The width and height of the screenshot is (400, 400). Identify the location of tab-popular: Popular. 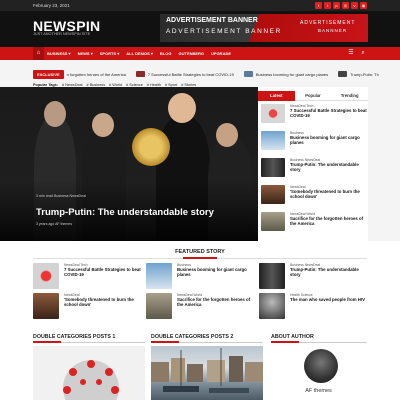
(313, 96).